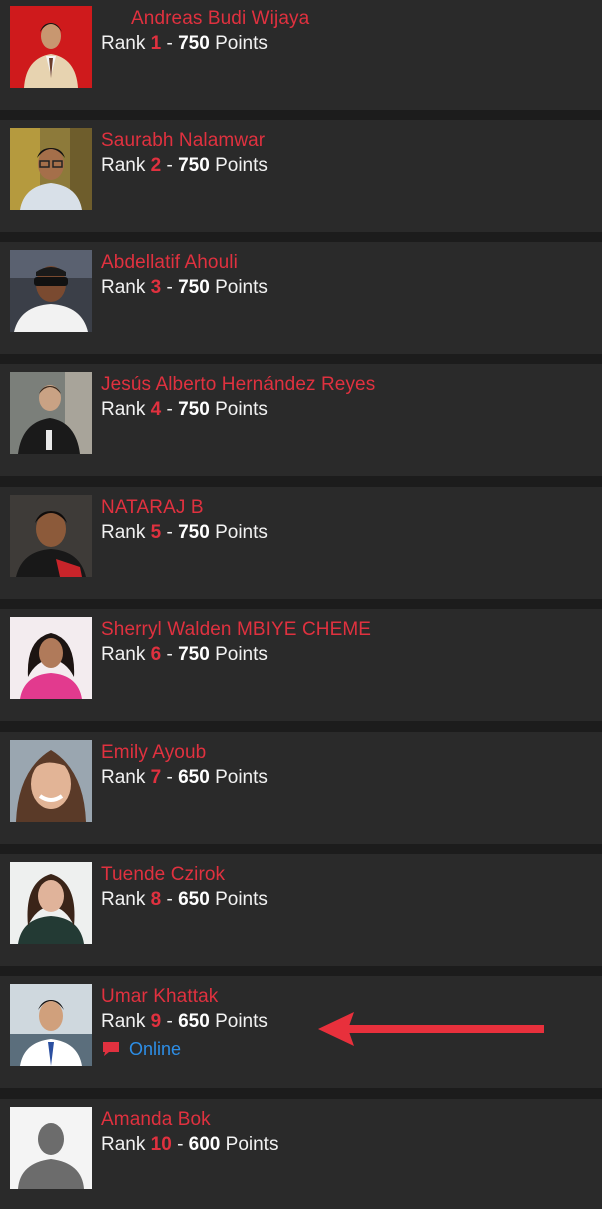 The image size is (602, 1209). Describe the element at coordinates (156, 654) in the screenshot. I see `rank-number: 6` at that location.